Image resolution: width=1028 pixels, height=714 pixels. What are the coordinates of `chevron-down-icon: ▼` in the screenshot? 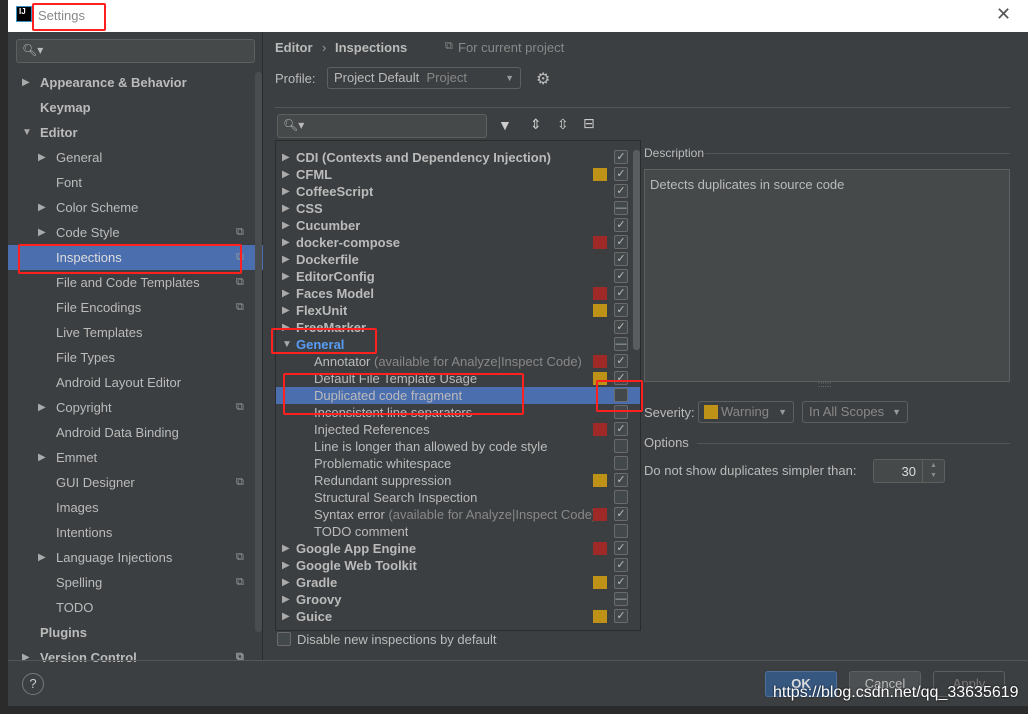 It's located at (27, 132).